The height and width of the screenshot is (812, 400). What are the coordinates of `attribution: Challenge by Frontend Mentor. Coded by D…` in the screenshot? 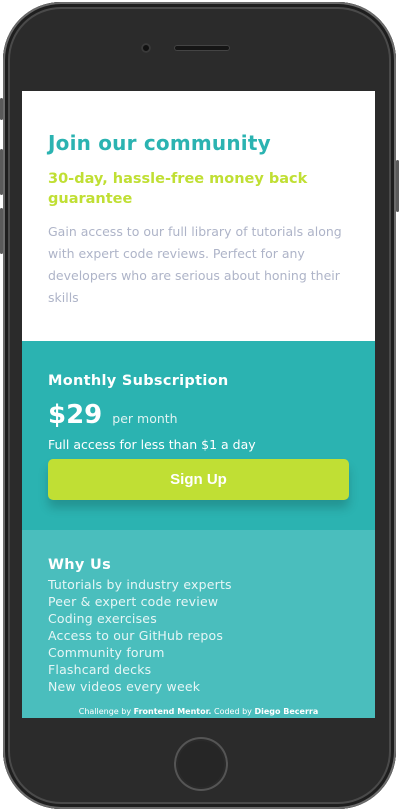 It's located at (198, 711).